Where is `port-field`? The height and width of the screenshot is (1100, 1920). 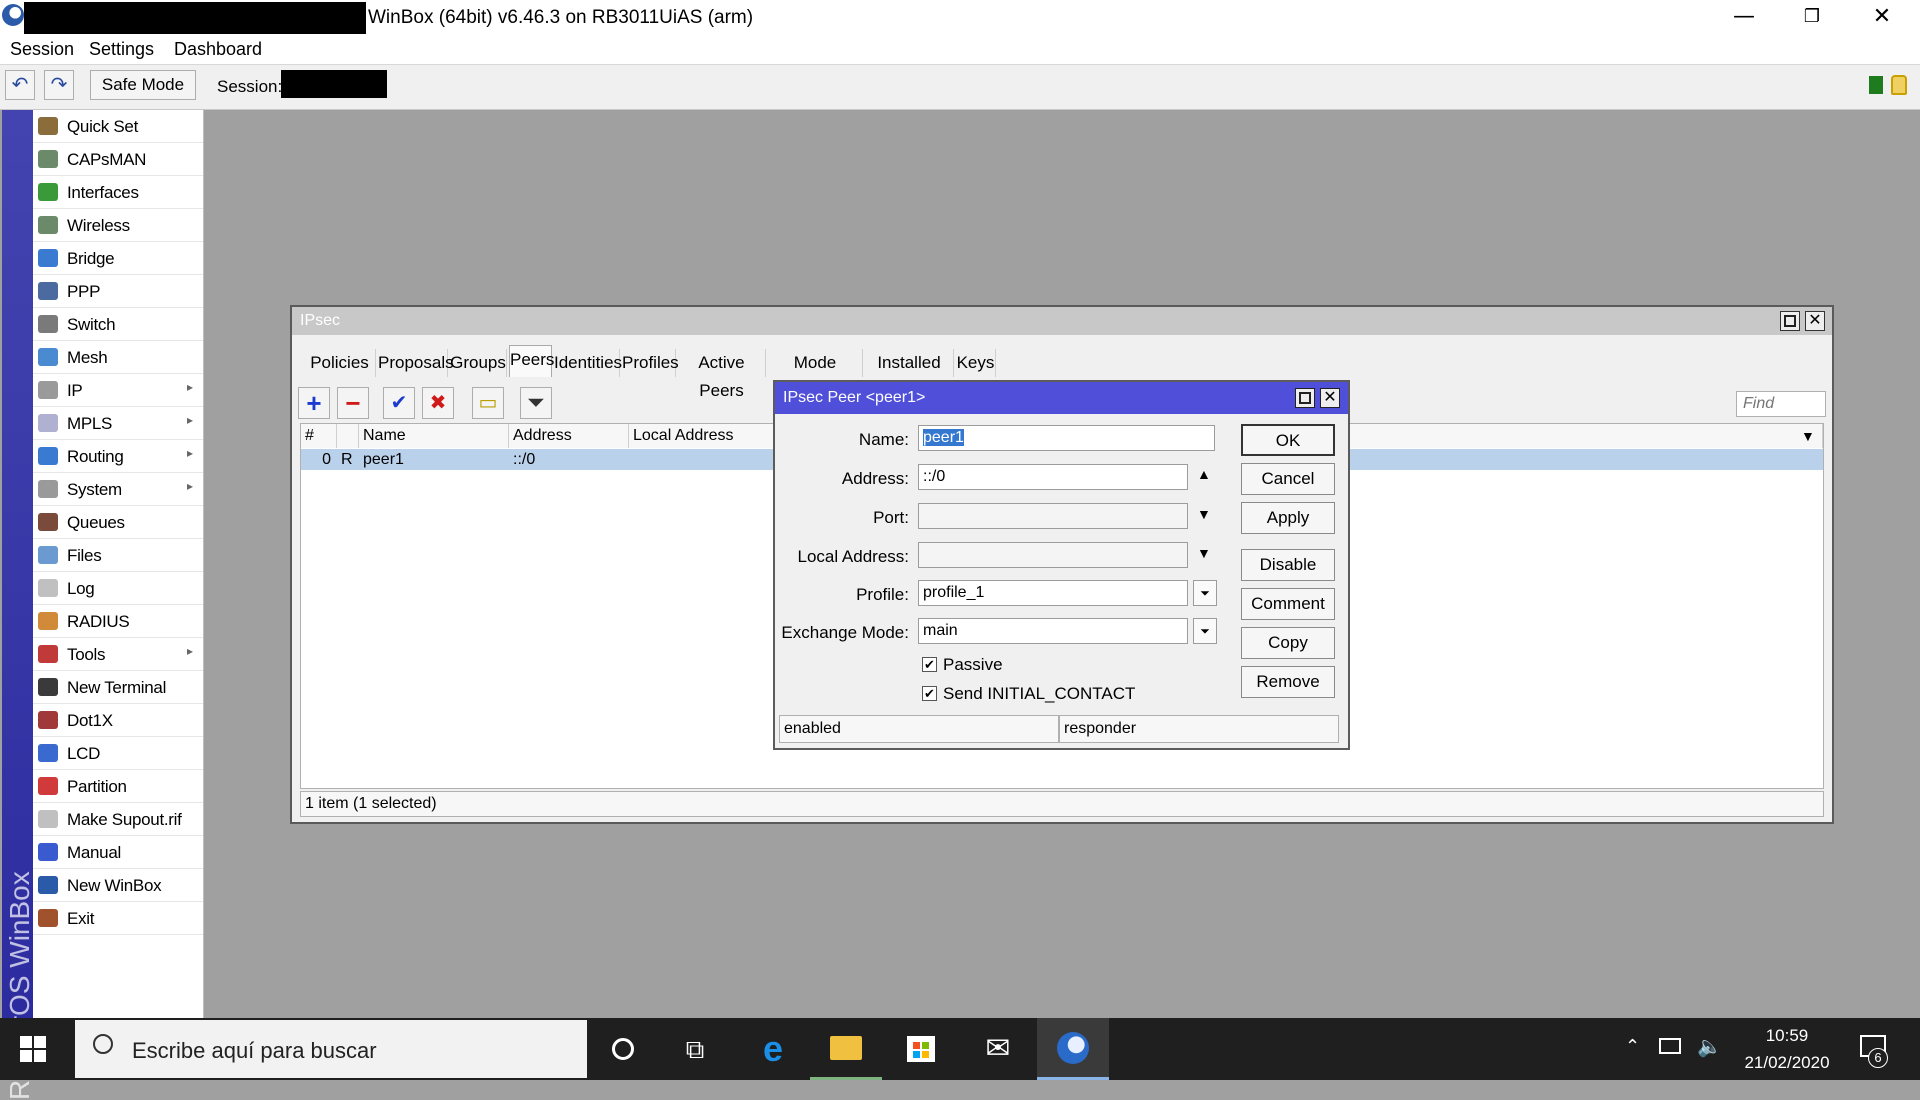
port-field is located at coordinates (1053, 516).